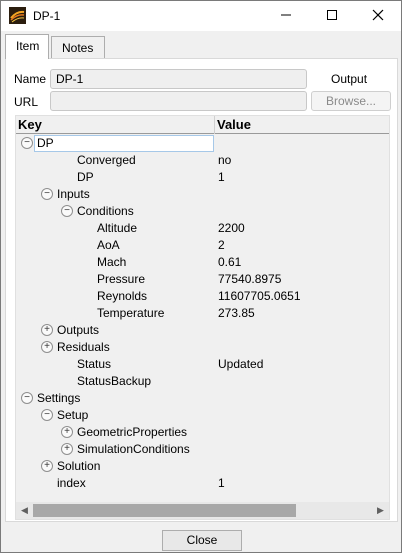  Describe the element at coordinates (259, 296) in the screenshot. I see `tree-row-value: 11607705.0651` at that location.